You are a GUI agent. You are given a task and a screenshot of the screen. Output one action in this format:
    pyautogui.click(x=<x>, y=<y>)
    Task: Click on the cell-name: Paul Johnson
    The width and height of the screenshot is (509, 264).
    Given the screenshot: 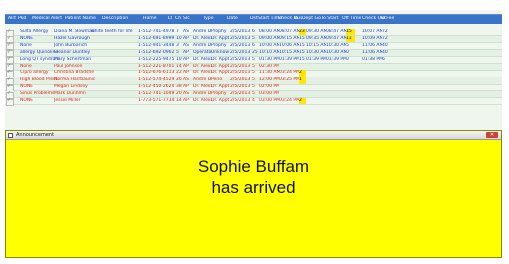 What is the action you would take?
    pyautogui.click(x=68, y=66)
    